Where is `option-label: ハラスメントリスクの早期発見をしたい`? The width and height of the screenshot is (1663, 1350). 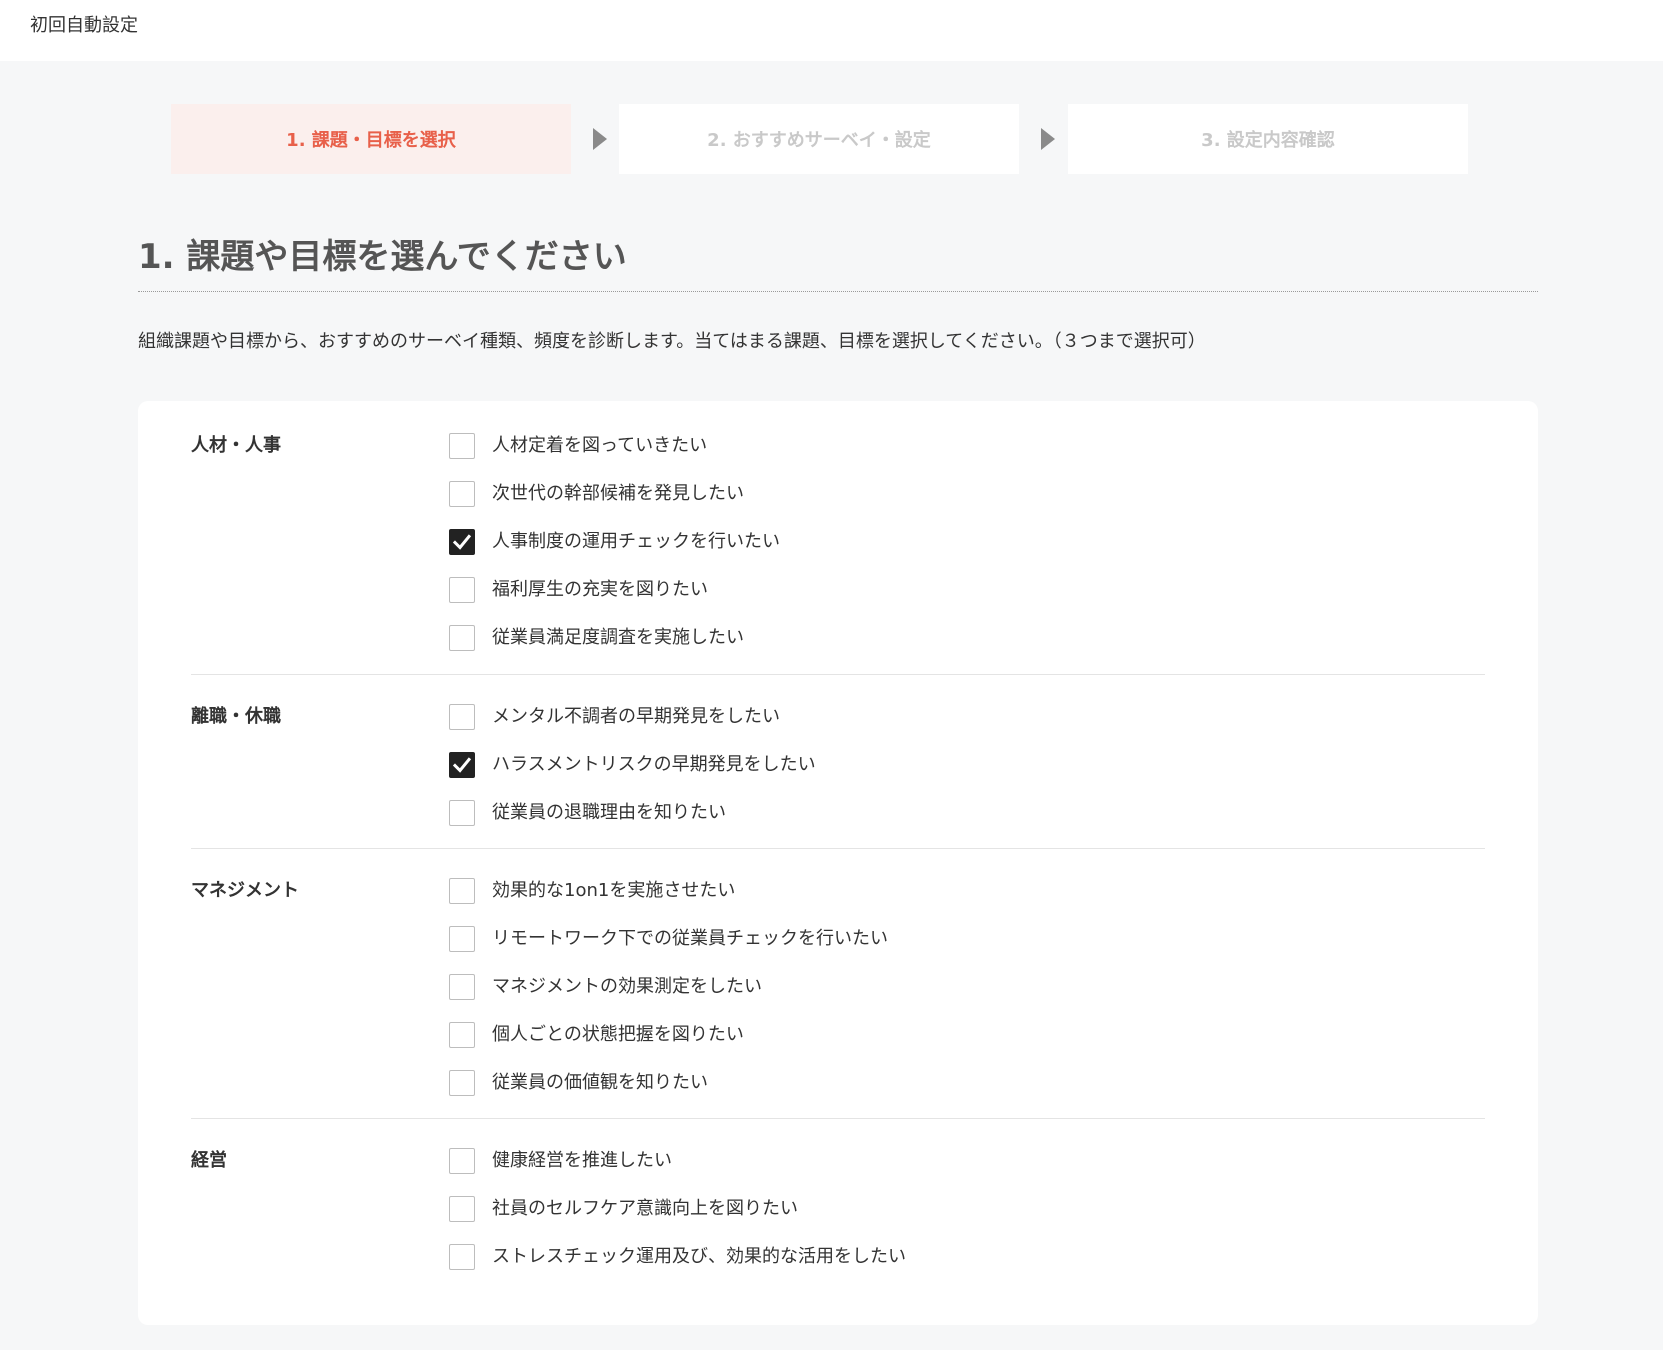
option-label: ハラスメントリスクの早期発見をしたい is located at coordinates (654, 764).